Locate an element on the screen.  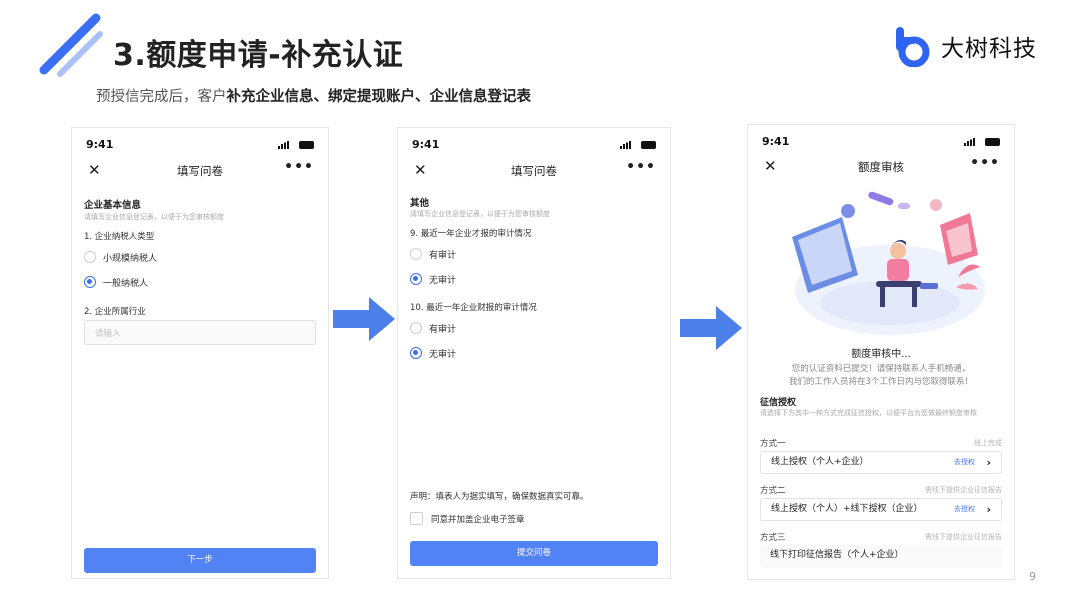
brand-name: 大树科技 is located at coordinates (989, 49).